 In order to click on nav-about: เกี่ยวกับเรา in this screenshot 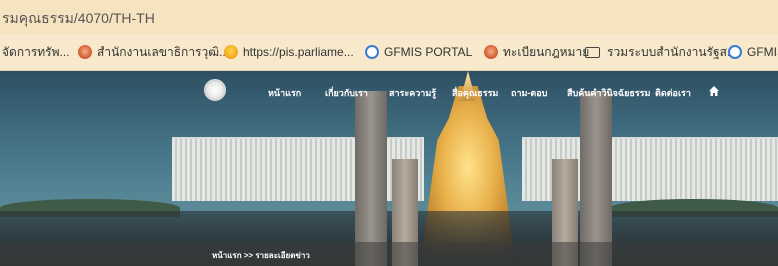, I will do `click(346, 93)`.